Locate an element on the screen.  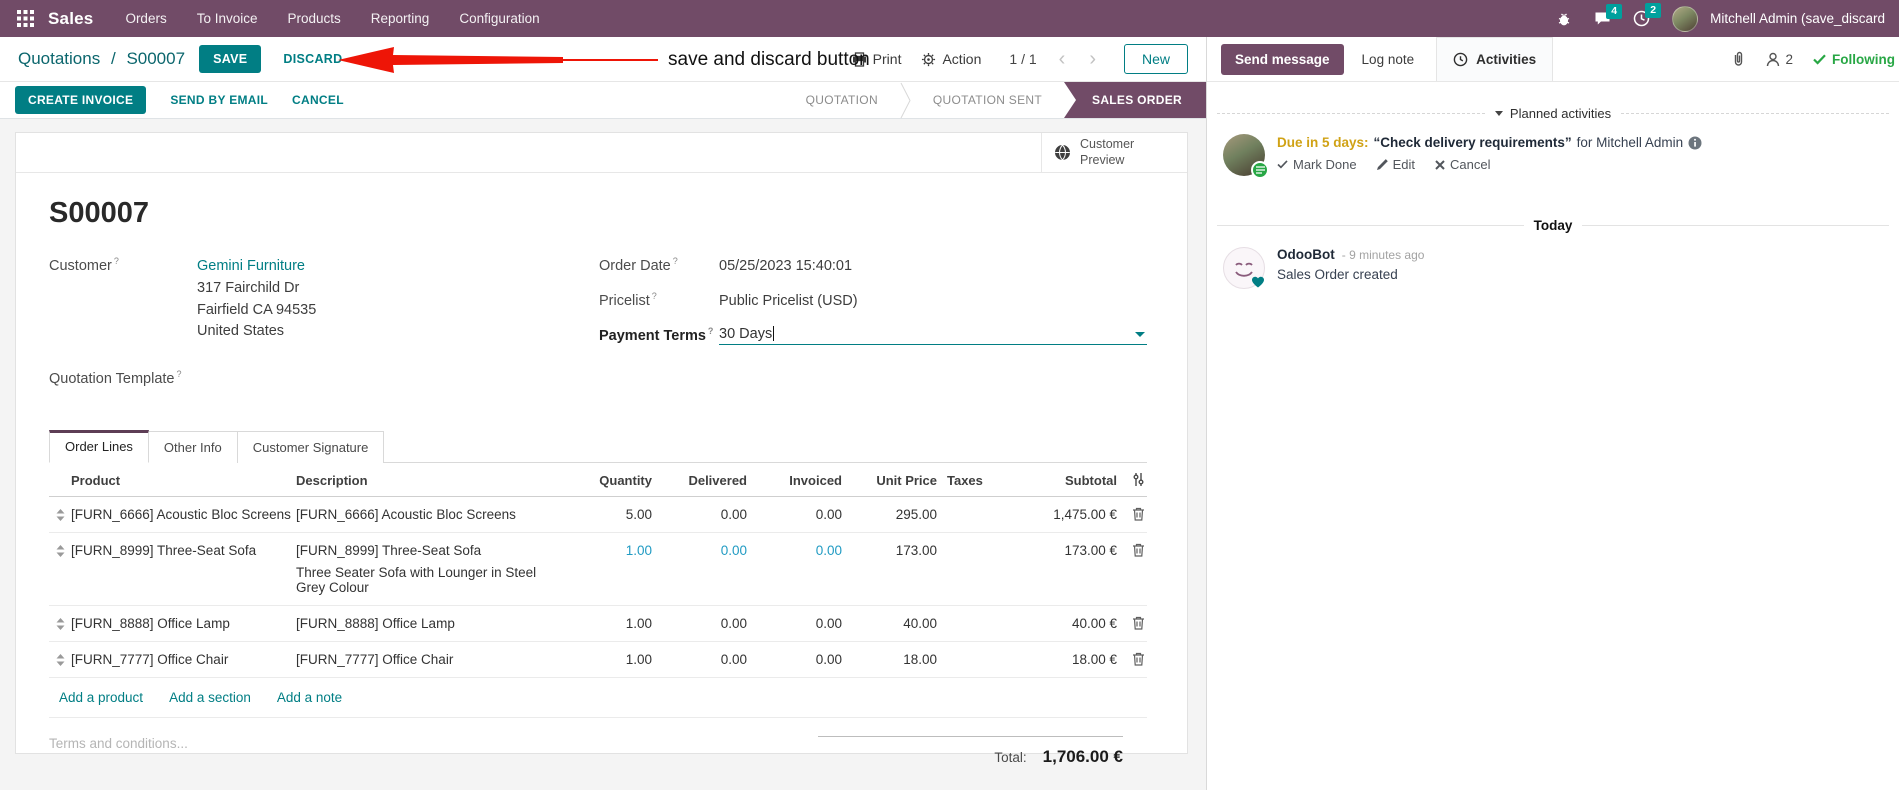
menu-to-invoice: To Invoice is located at coordinates (227, 18).